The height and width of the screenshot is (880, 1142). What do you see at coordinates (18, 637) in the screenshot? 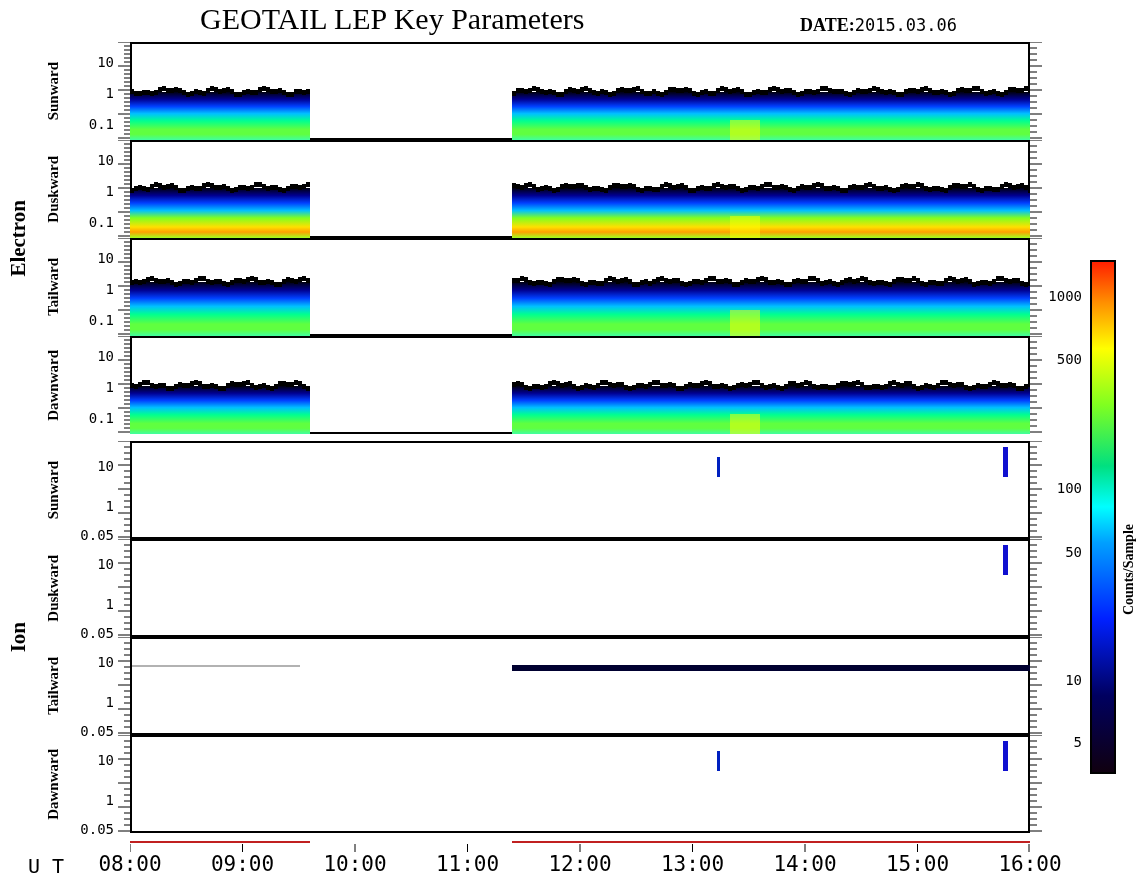
I see `group-label: Ion` at bounding box center [18, 637].